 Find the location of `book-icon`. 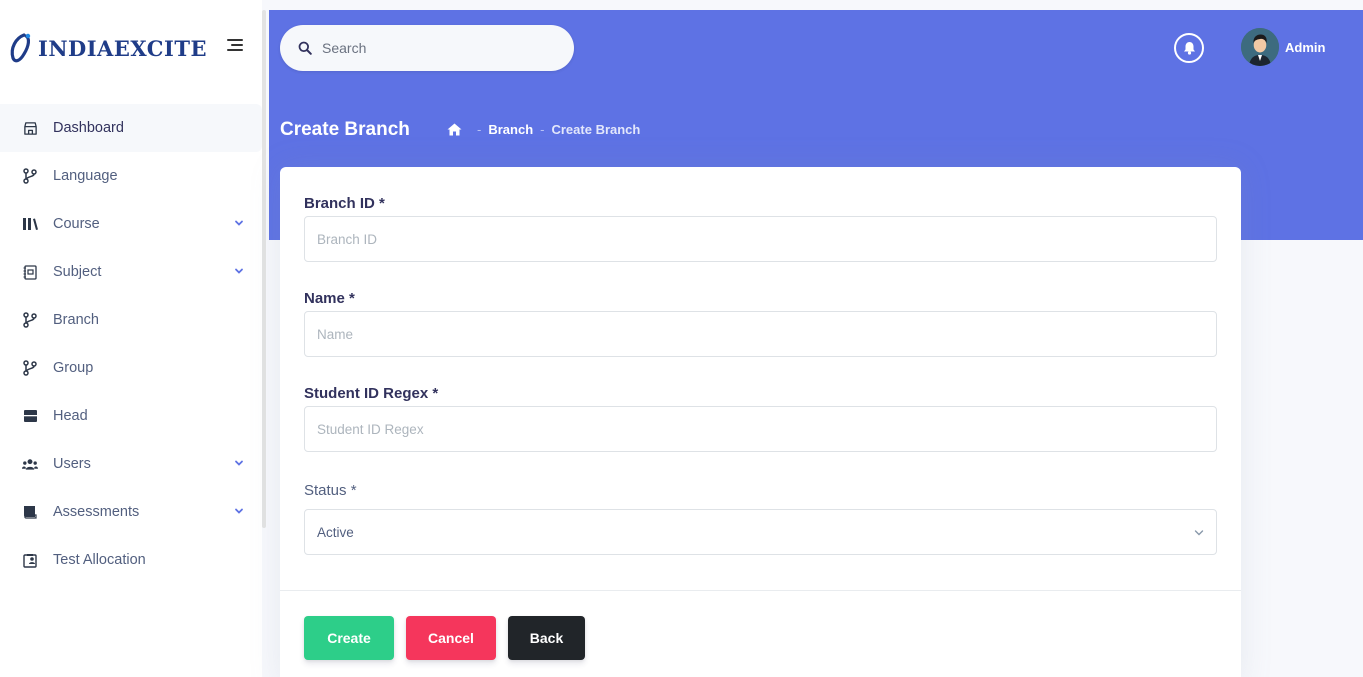

book-icon is located at coordinates (30, 512).